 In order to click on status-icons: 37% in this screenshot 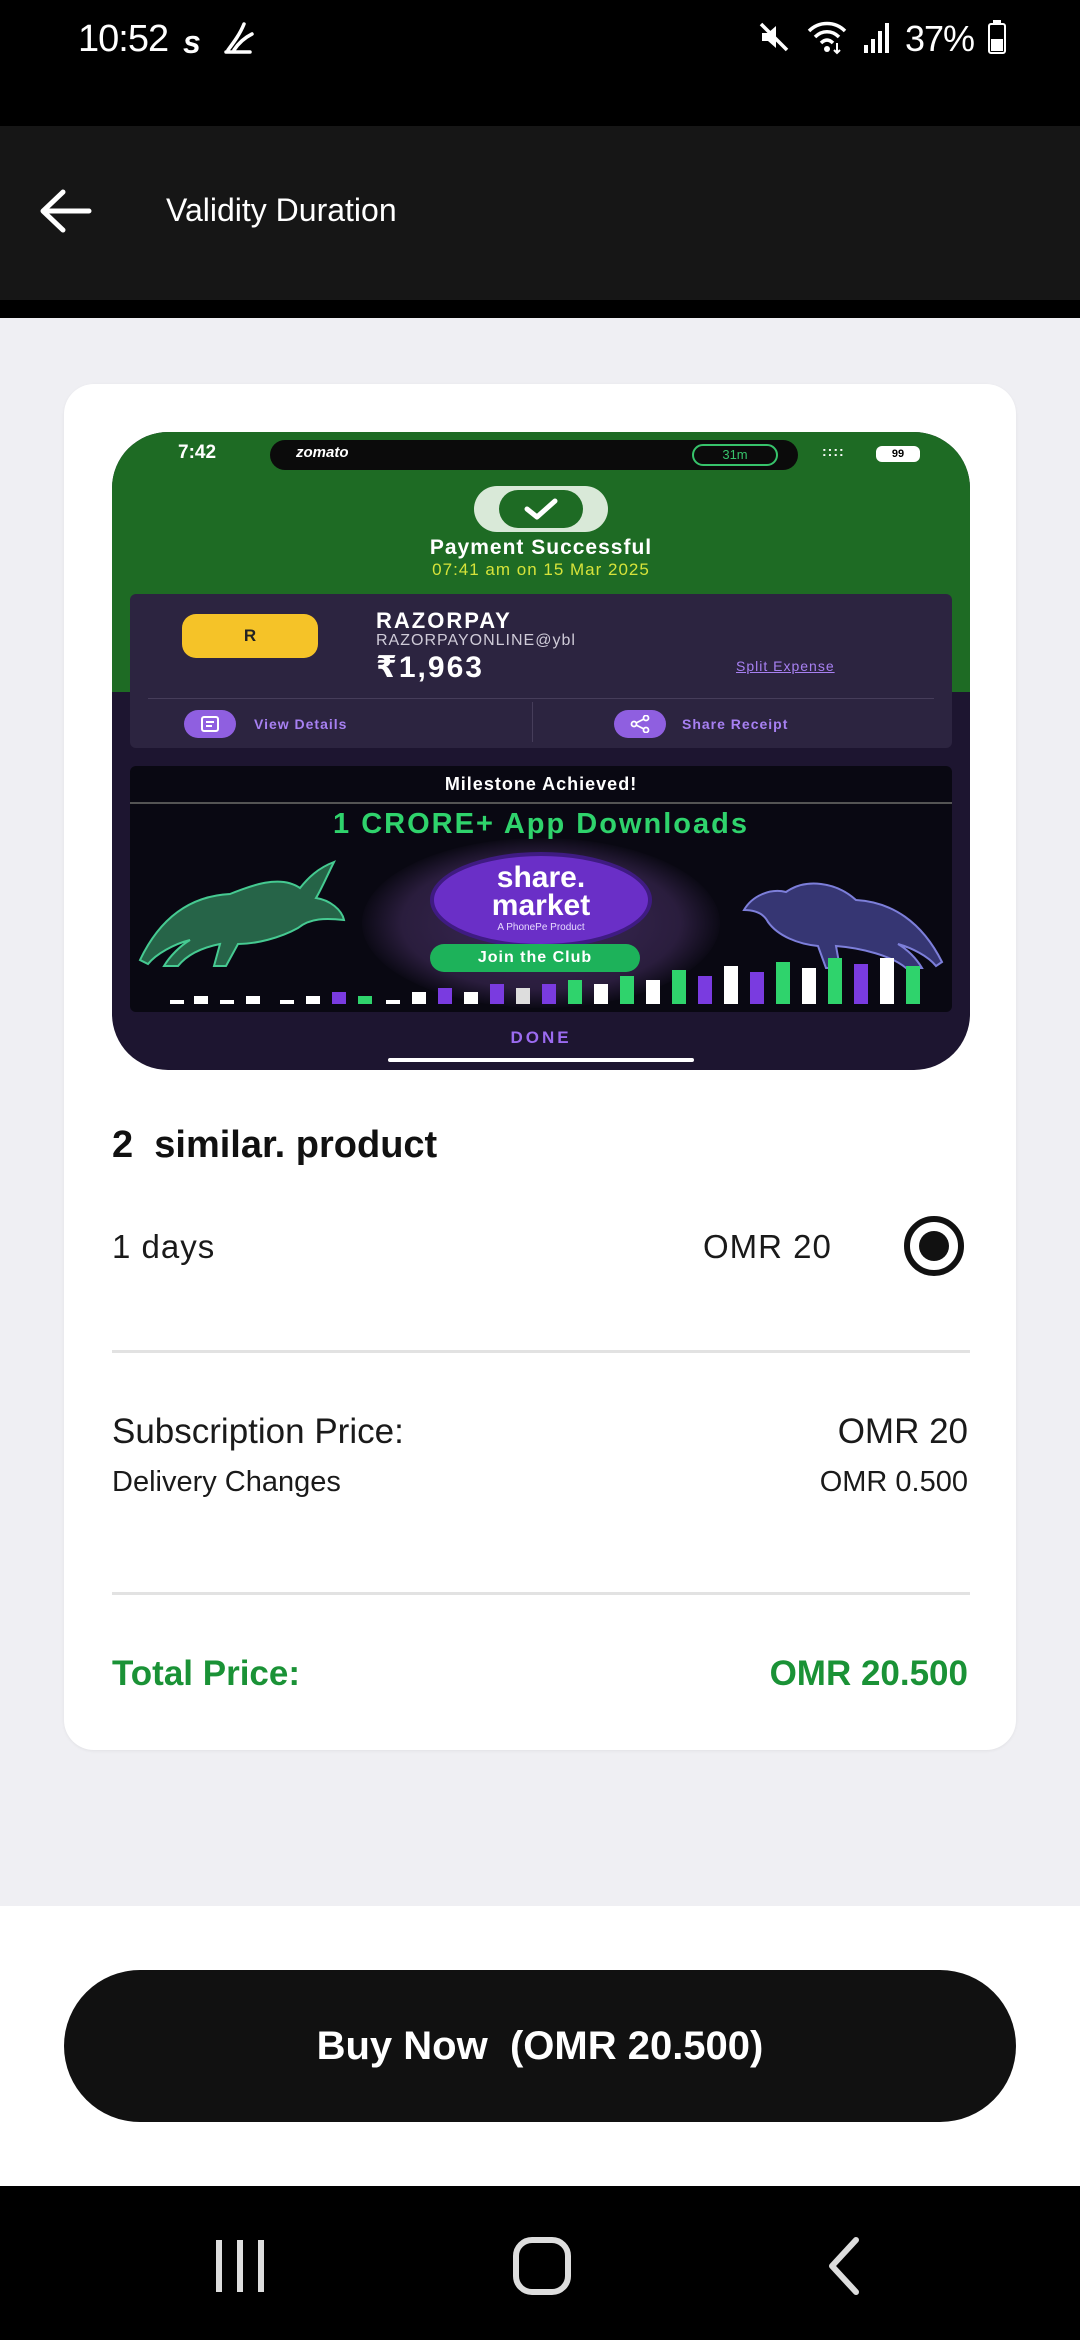, I will do `click(881, 39)`.